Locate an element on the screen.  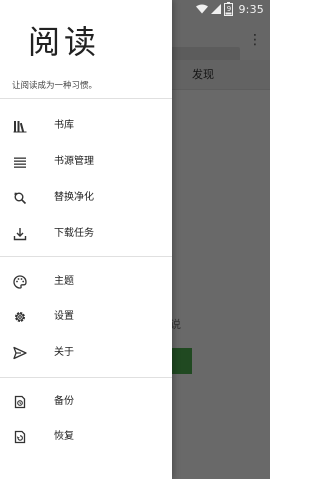
send-icon is located at coordinates (20, 353).